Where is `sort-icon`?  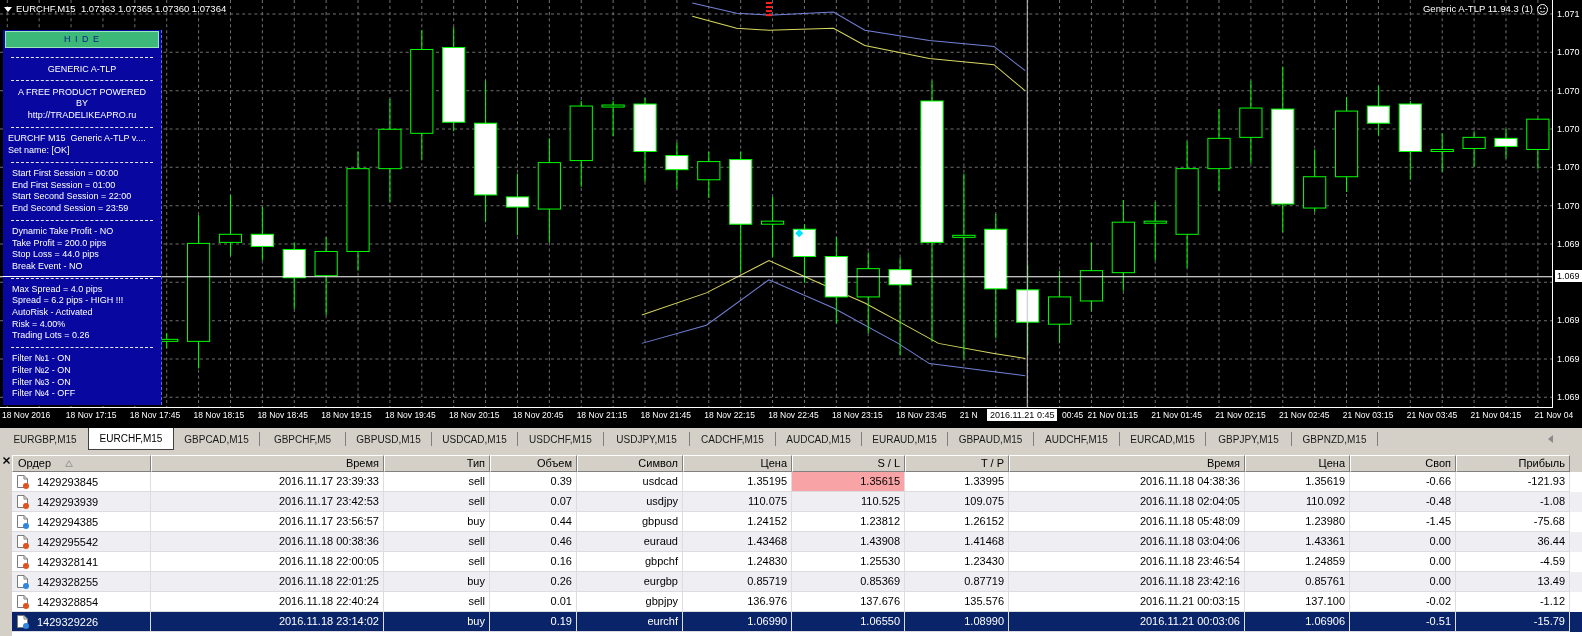
sort-icon is located at coordinates (69, 463).